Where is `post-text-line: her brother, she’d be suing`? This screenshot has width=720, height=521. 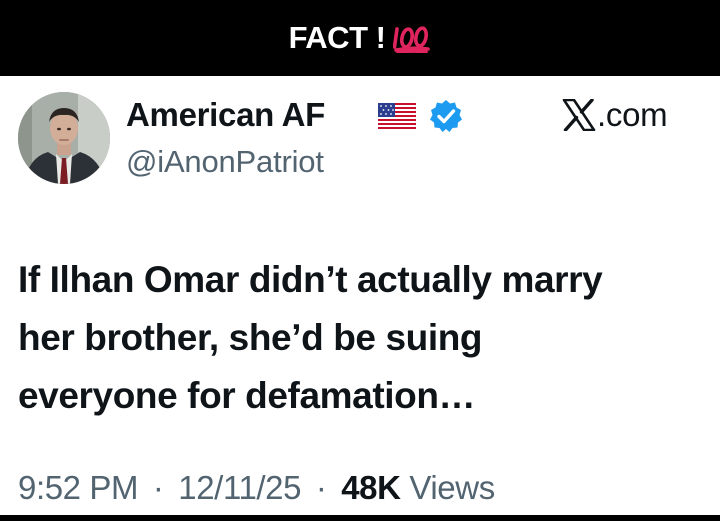 post-text-line: her brother, she’d be suing is located at coordinates (250, 337).